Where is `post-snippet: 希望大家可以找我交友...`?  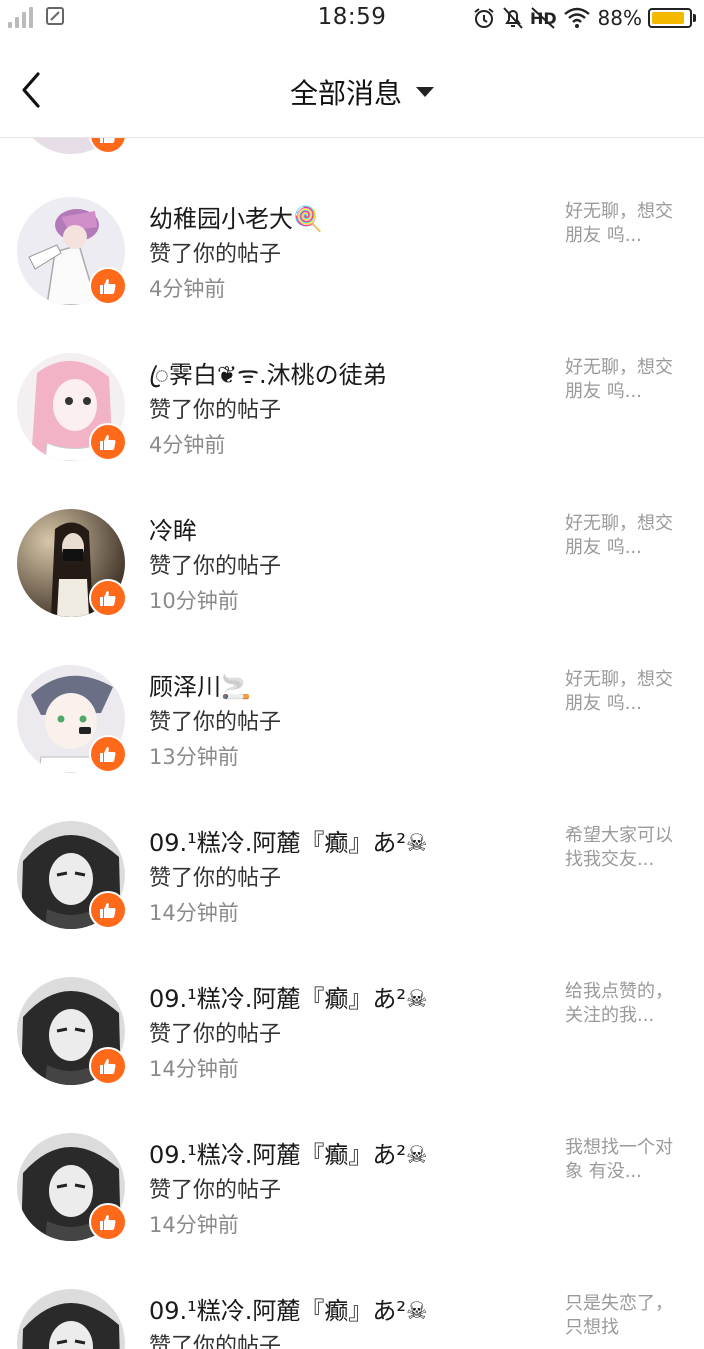 post-snippet: 希望大家可以找我交友... is located at coordinates (621, 848).